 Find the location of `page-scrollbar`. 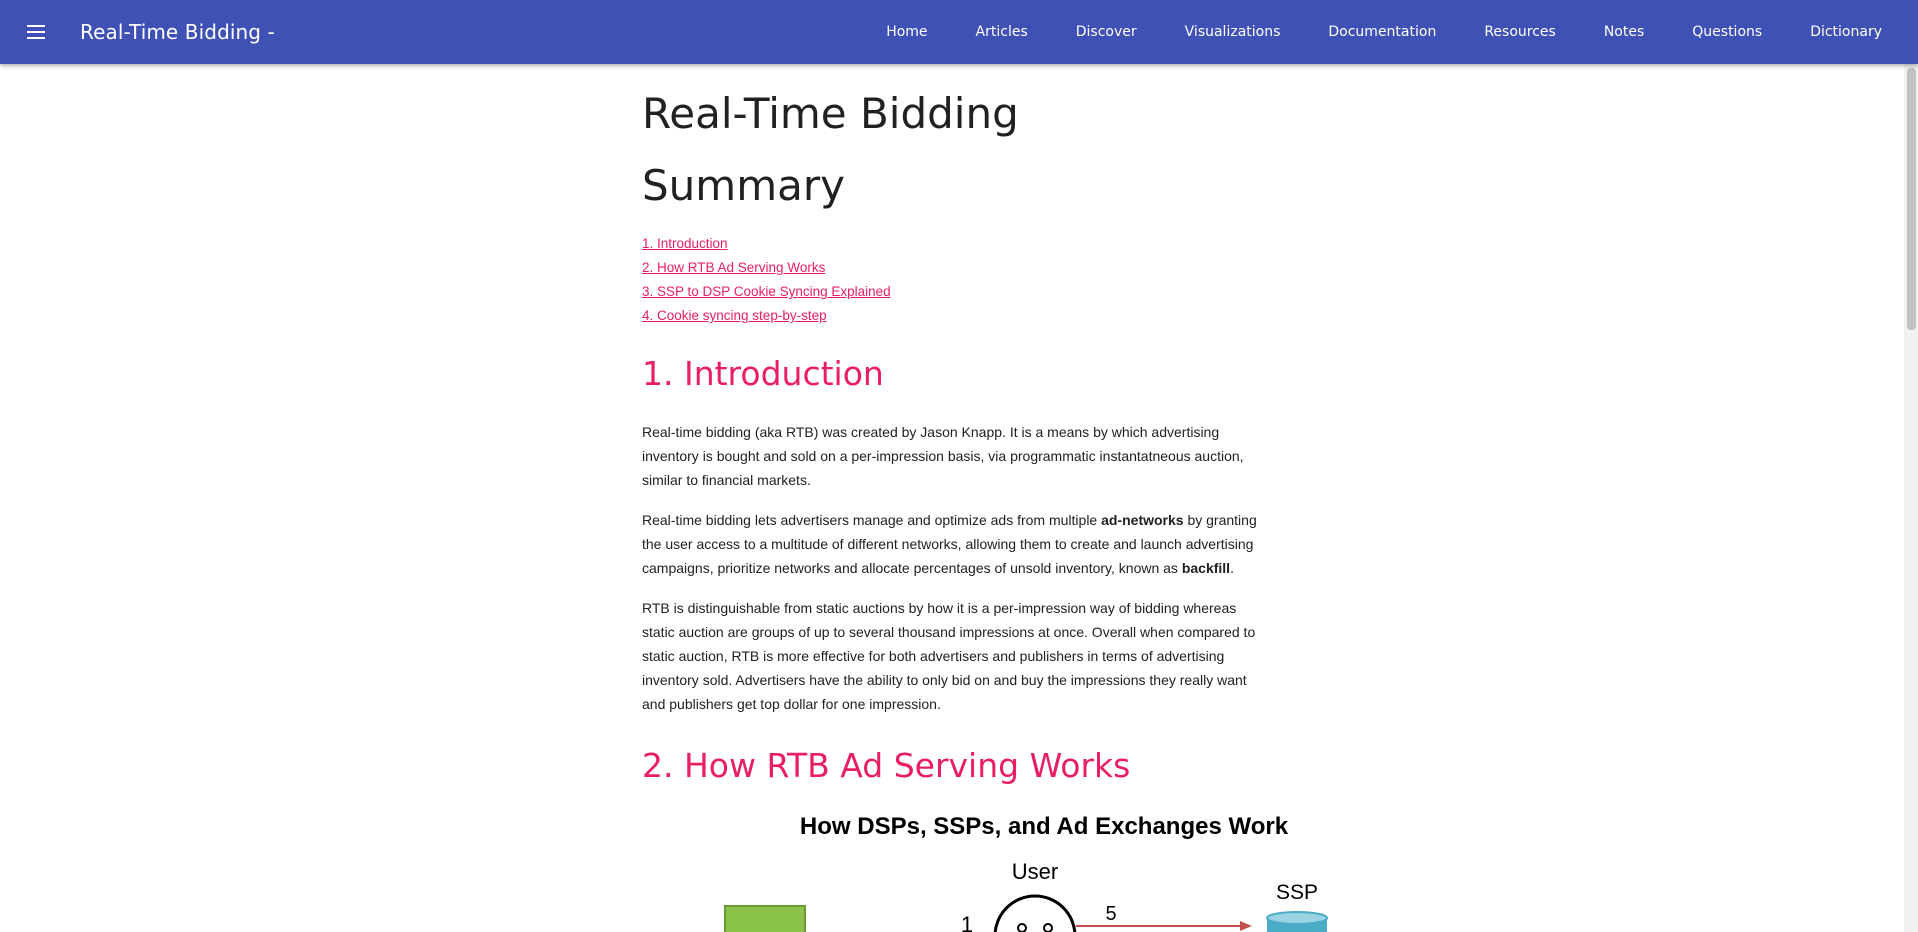

page-scrollbar is located at coordinates (1911, 498).